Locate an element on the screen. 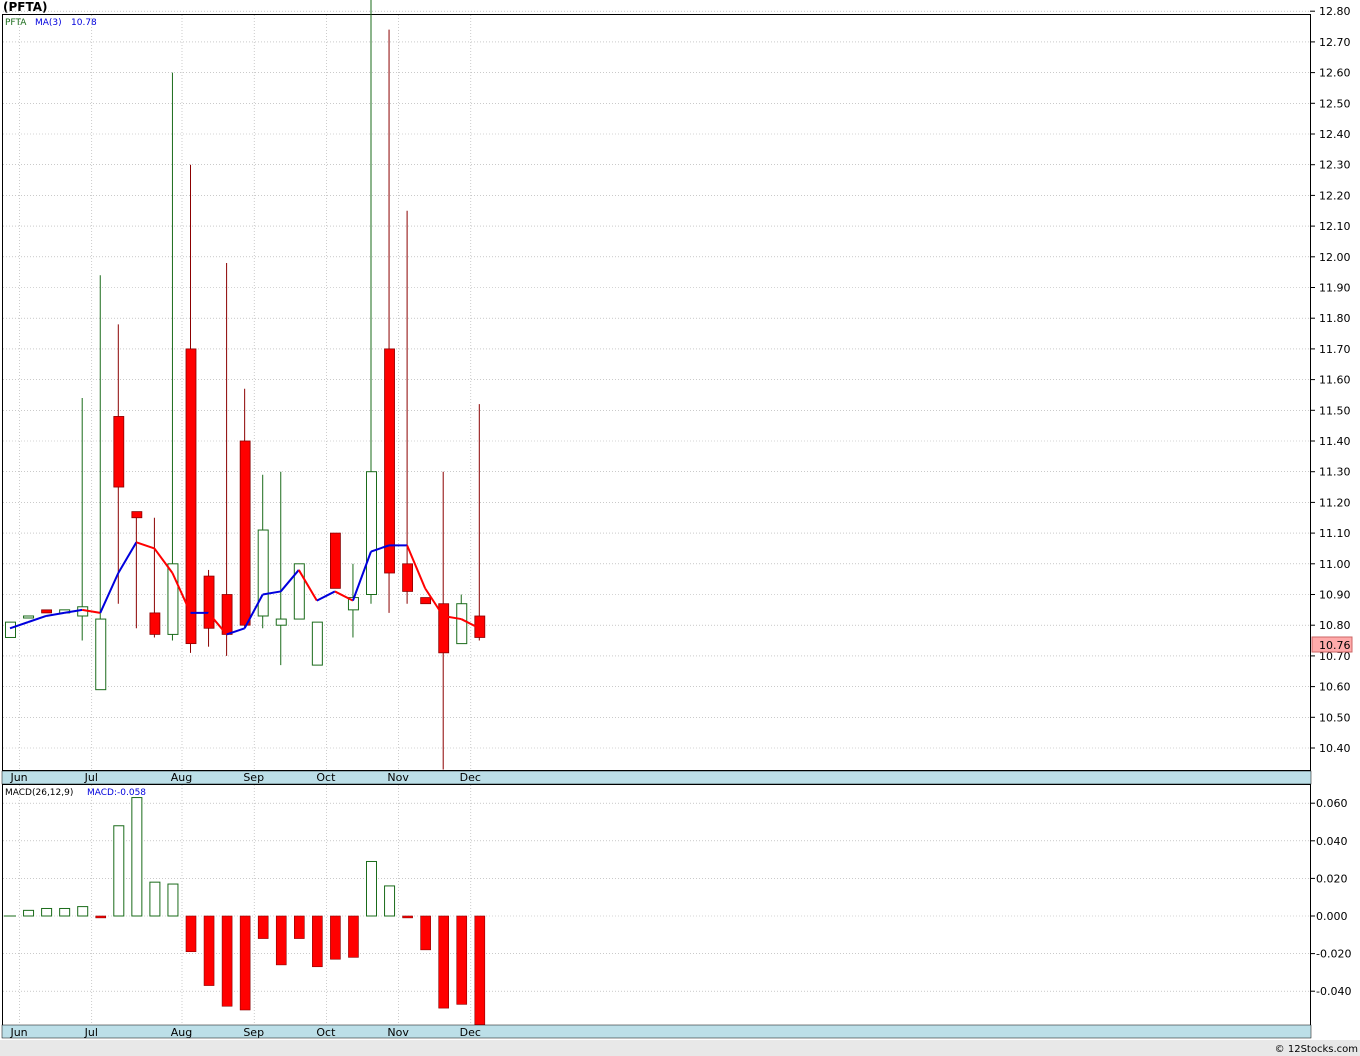  price-tick-label: 10.40 is located at coordinates (1335, 748).